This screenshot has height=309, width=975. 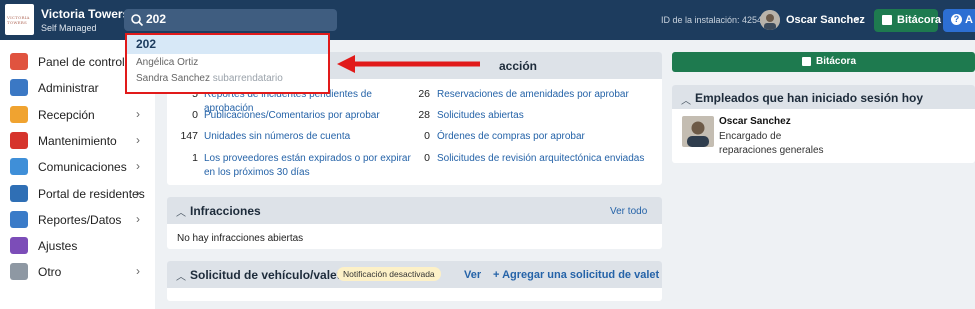 I want to click on avatar, so click(x=770, y=20).